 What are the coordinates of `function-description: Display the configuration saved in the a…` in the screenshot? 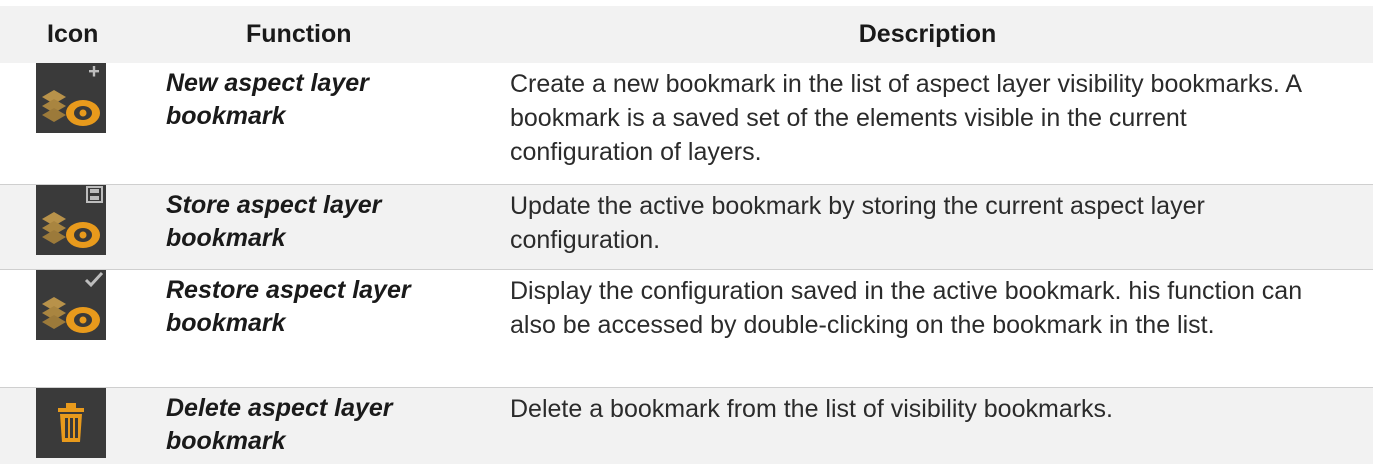 It's located at (906, 308).